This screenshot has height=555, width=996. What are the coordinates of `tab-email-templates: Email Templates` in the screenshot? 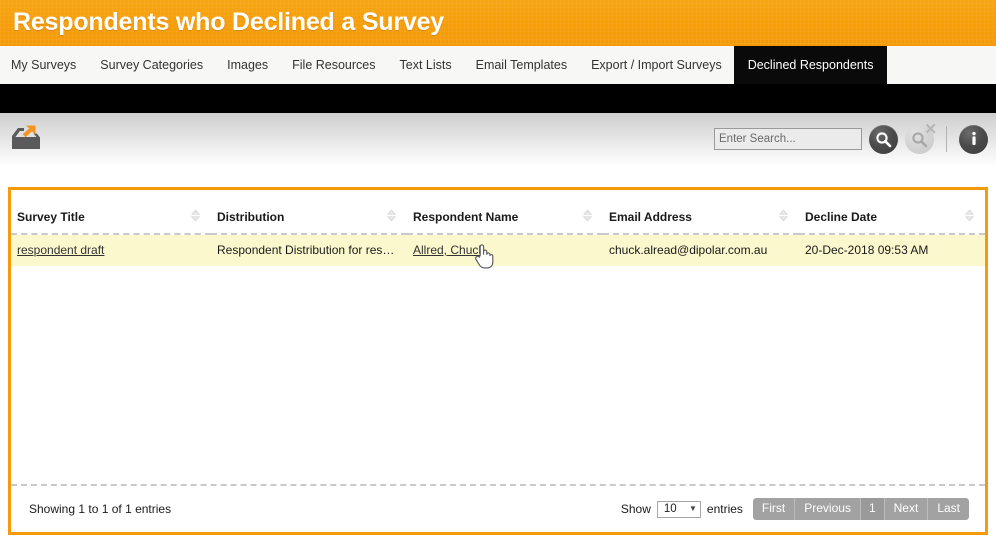 It's located at (521, 65).